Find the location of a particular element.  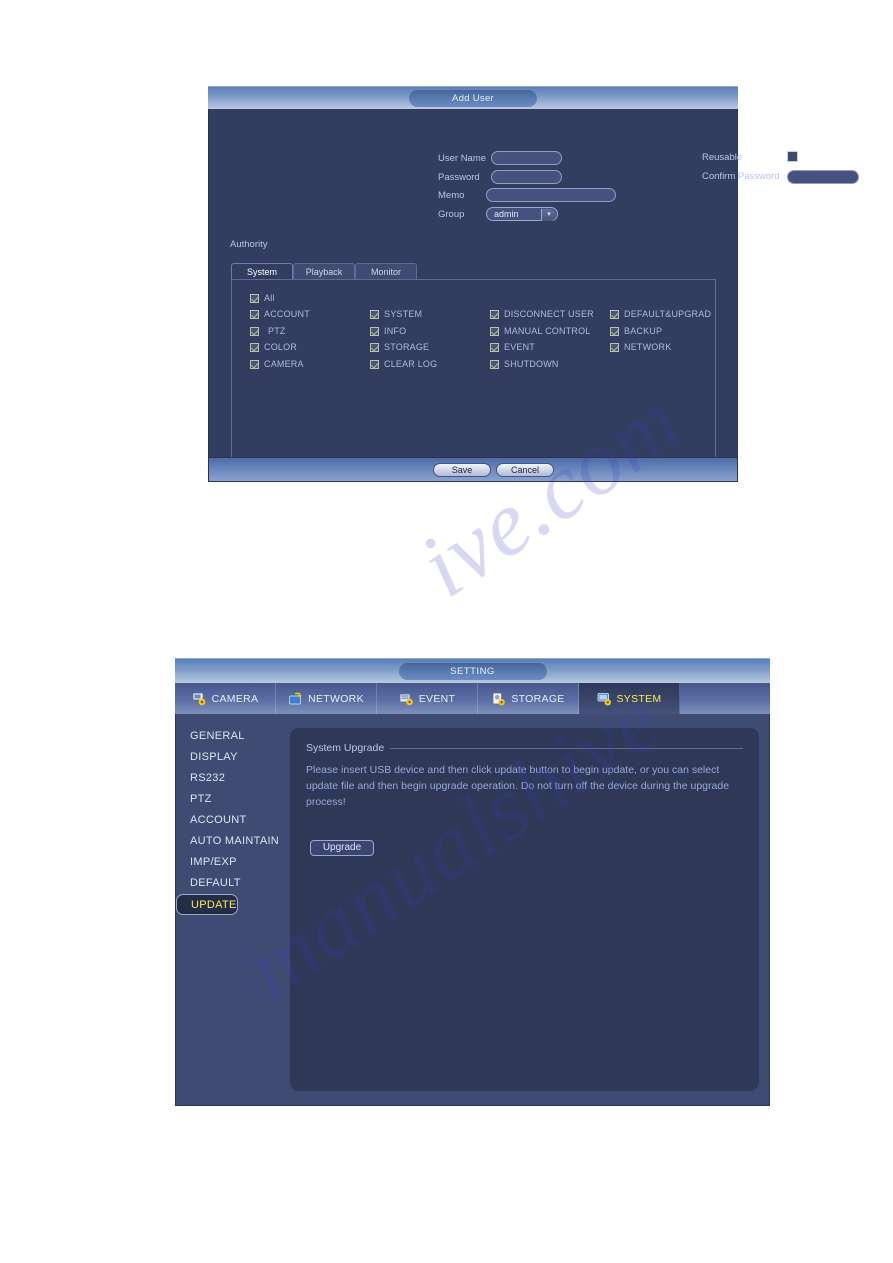

permission-label: CLEAR LOG is located at coordinates (411, 364).